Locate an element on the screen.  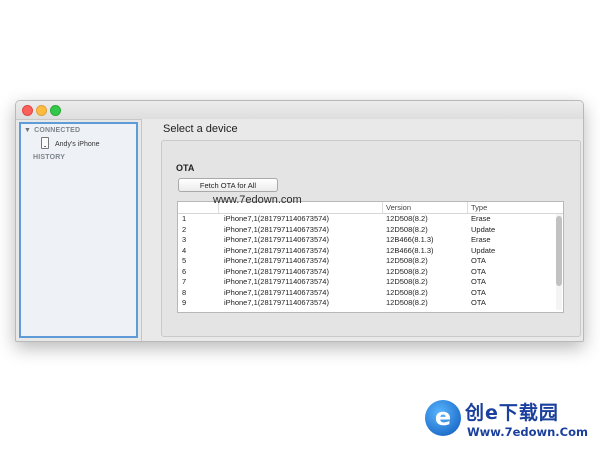
sidebar-connected-label: CONNECTED is located at coordinates (57, 130).